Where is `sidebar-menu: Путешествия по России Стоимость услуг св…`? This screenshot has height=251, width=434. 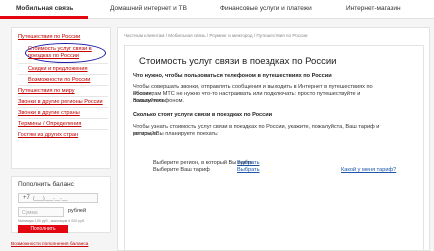 sidebar-menu: Путешествия по России Стоимость услуг св… is located at coordinates (61, 98).